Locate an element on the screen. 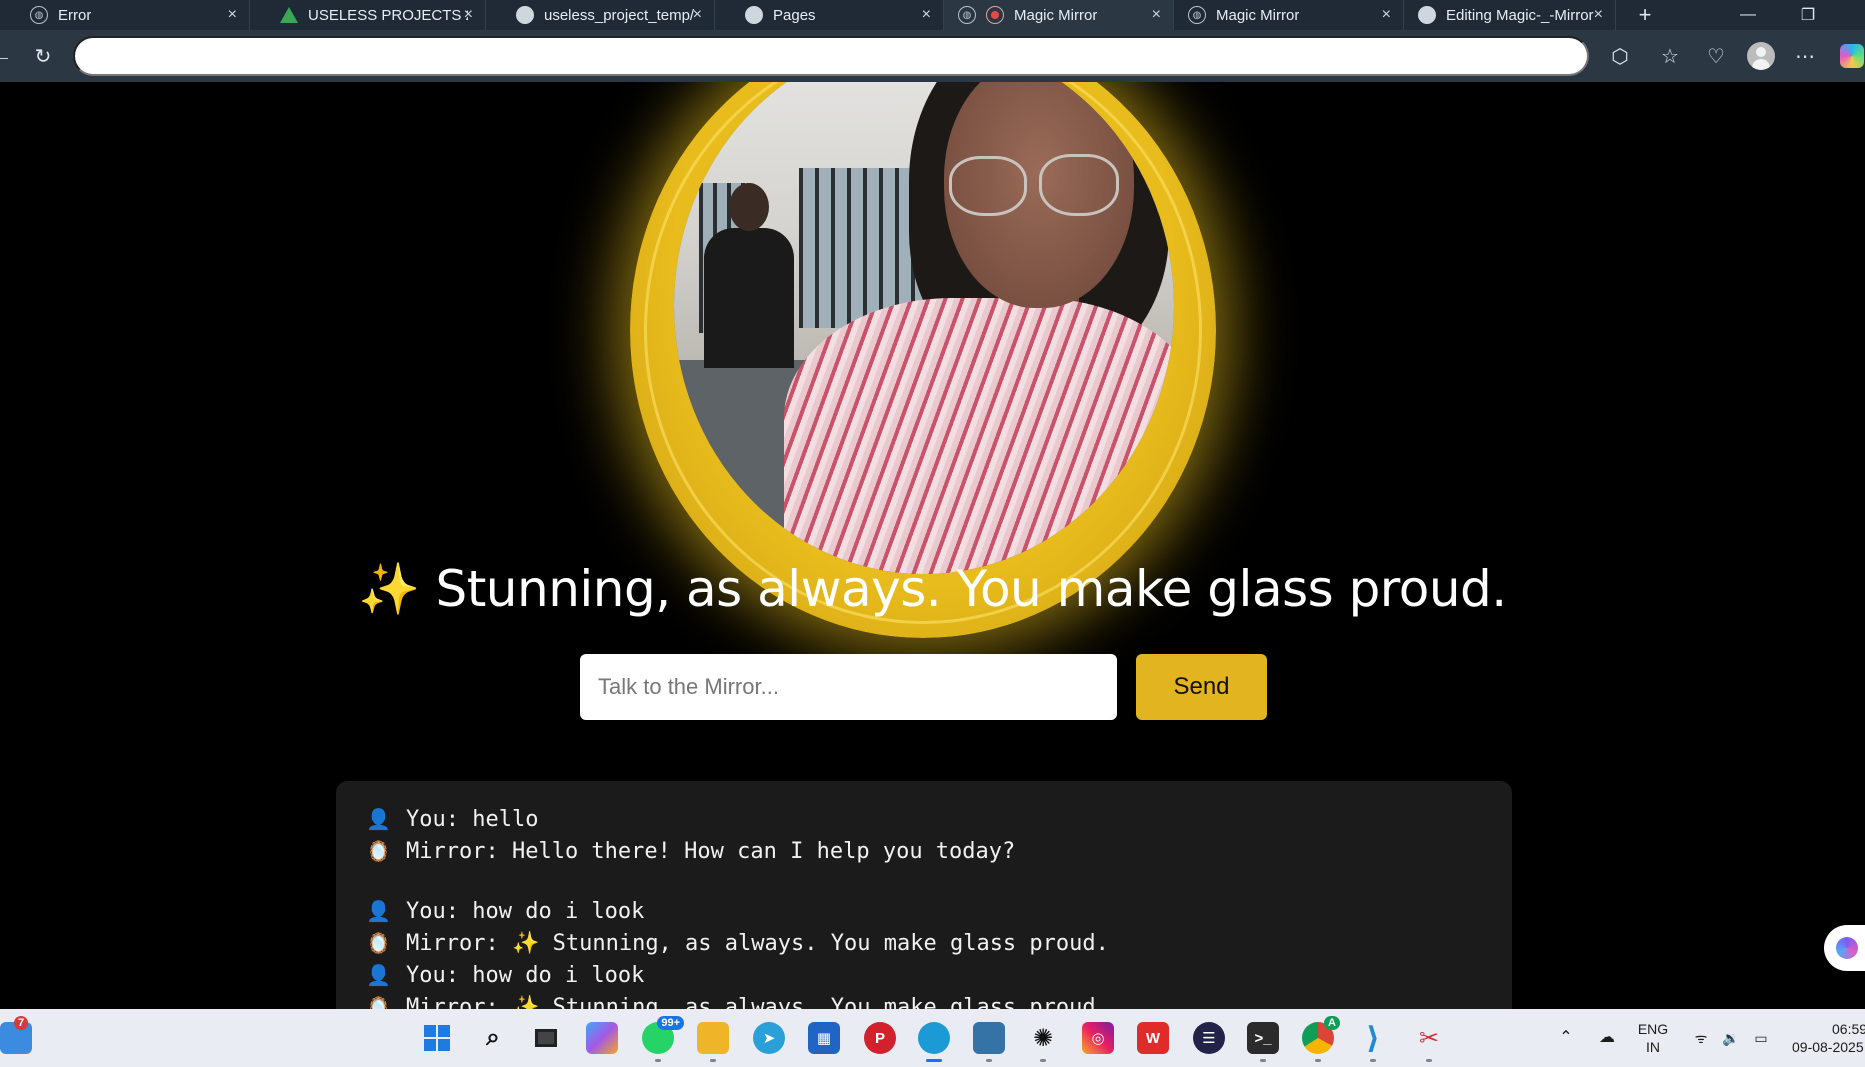 Image resolution: width=1865 pixels, height=1067 pixels. microsoft-store-icon: ▦ is located at coordinates (824, 1038).